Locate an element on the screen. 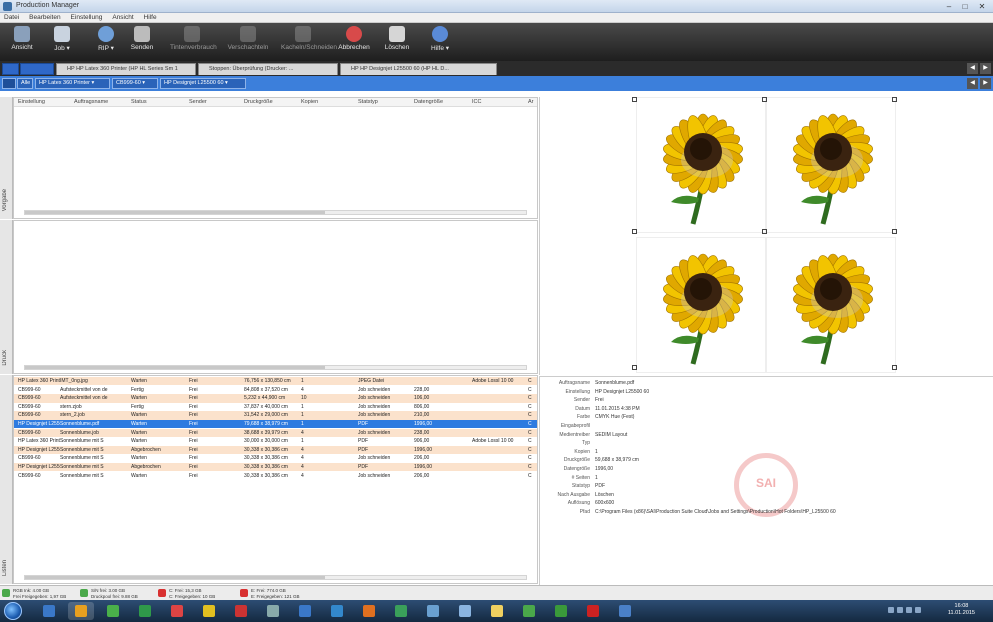 The image size is (993, 622). menu-ansicht: Ansicht is located at coordinates (122, 18).